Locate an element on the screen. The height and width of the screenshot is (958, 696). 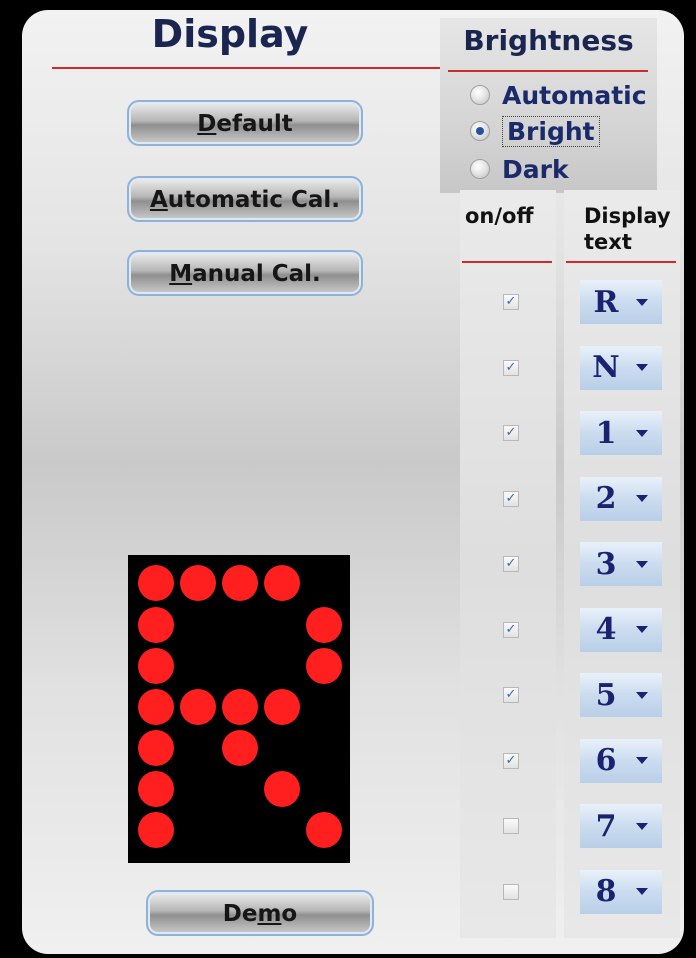
display-text-value: N is located at coordinates (606, 367).